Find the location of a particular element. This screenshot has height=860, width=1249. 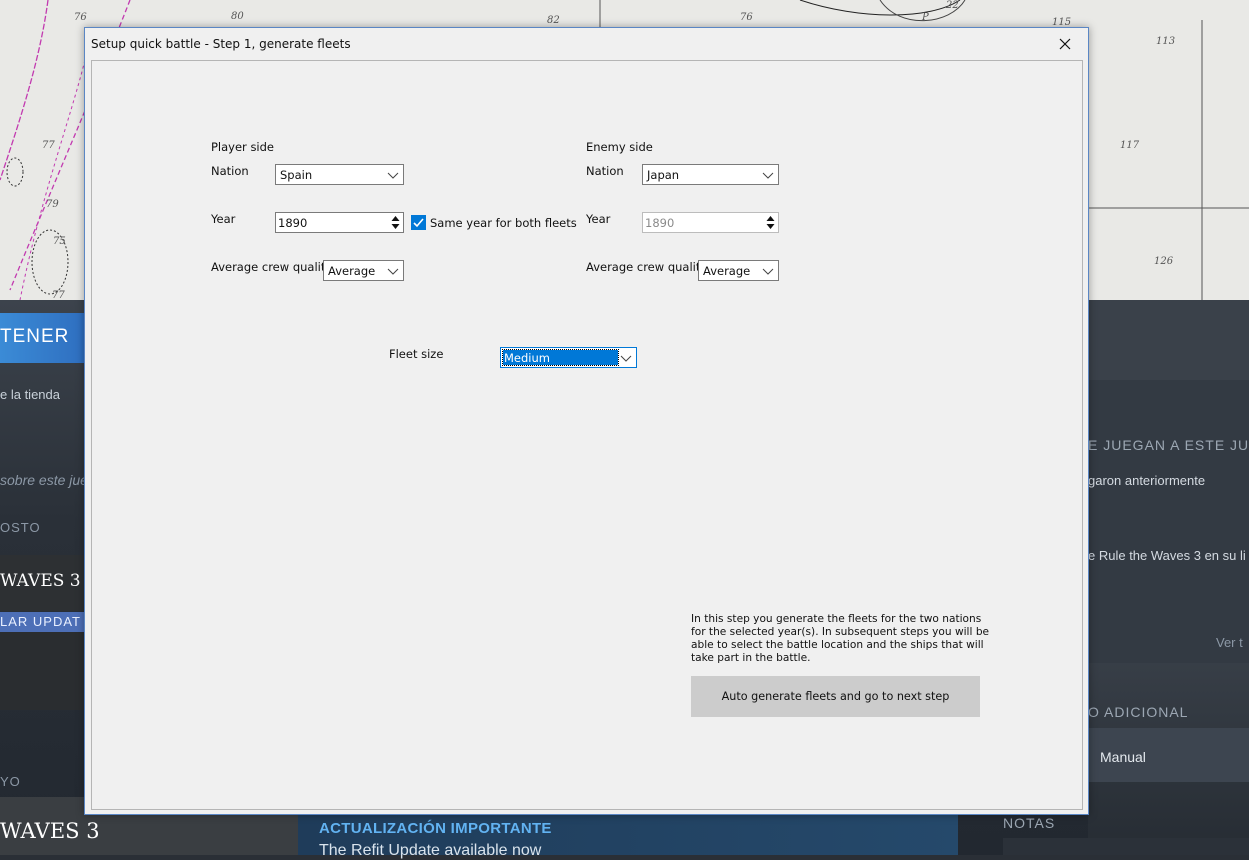

store-link: e la tienda is located at coordinates (42, 394).